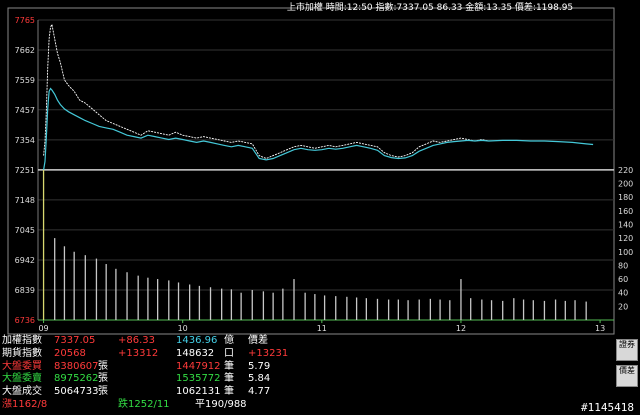 This screenshot has height=415, width=640. What do you see at coordinates (25, 20) in the screenshot?
I see `y-tick-label: 7765` at bounding box center [25, 20].